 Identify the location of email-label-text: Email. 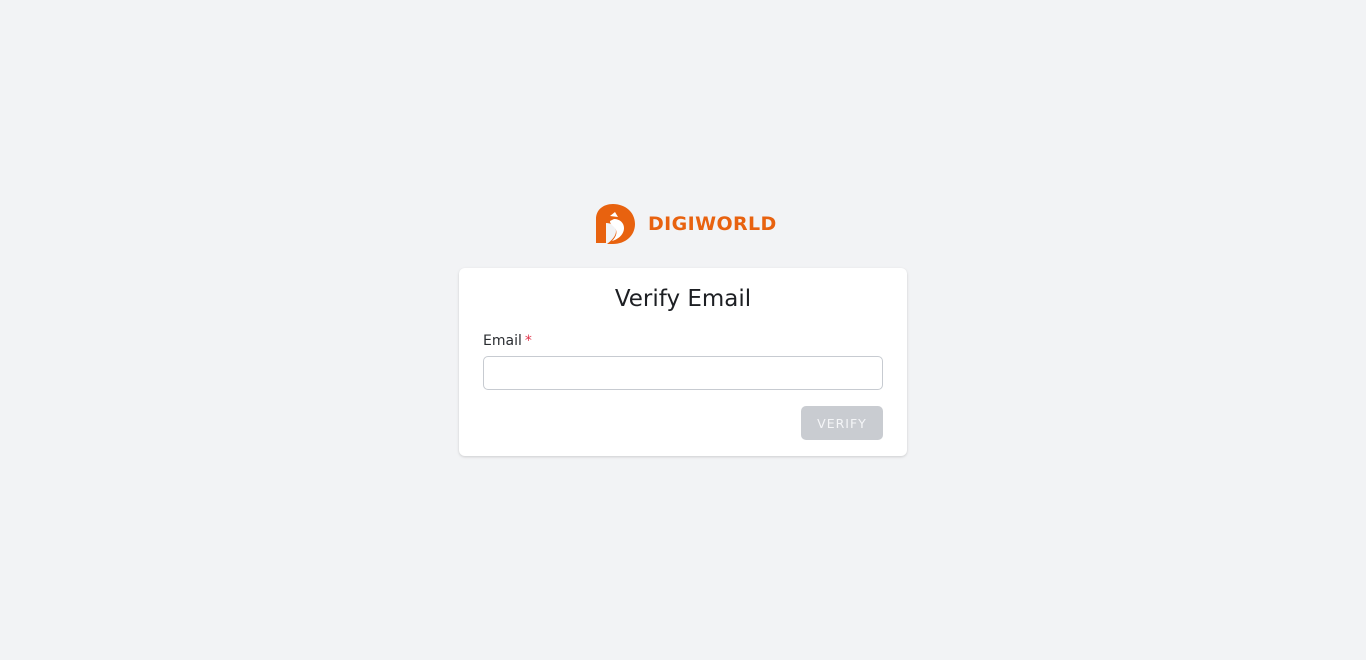
(502, 341).